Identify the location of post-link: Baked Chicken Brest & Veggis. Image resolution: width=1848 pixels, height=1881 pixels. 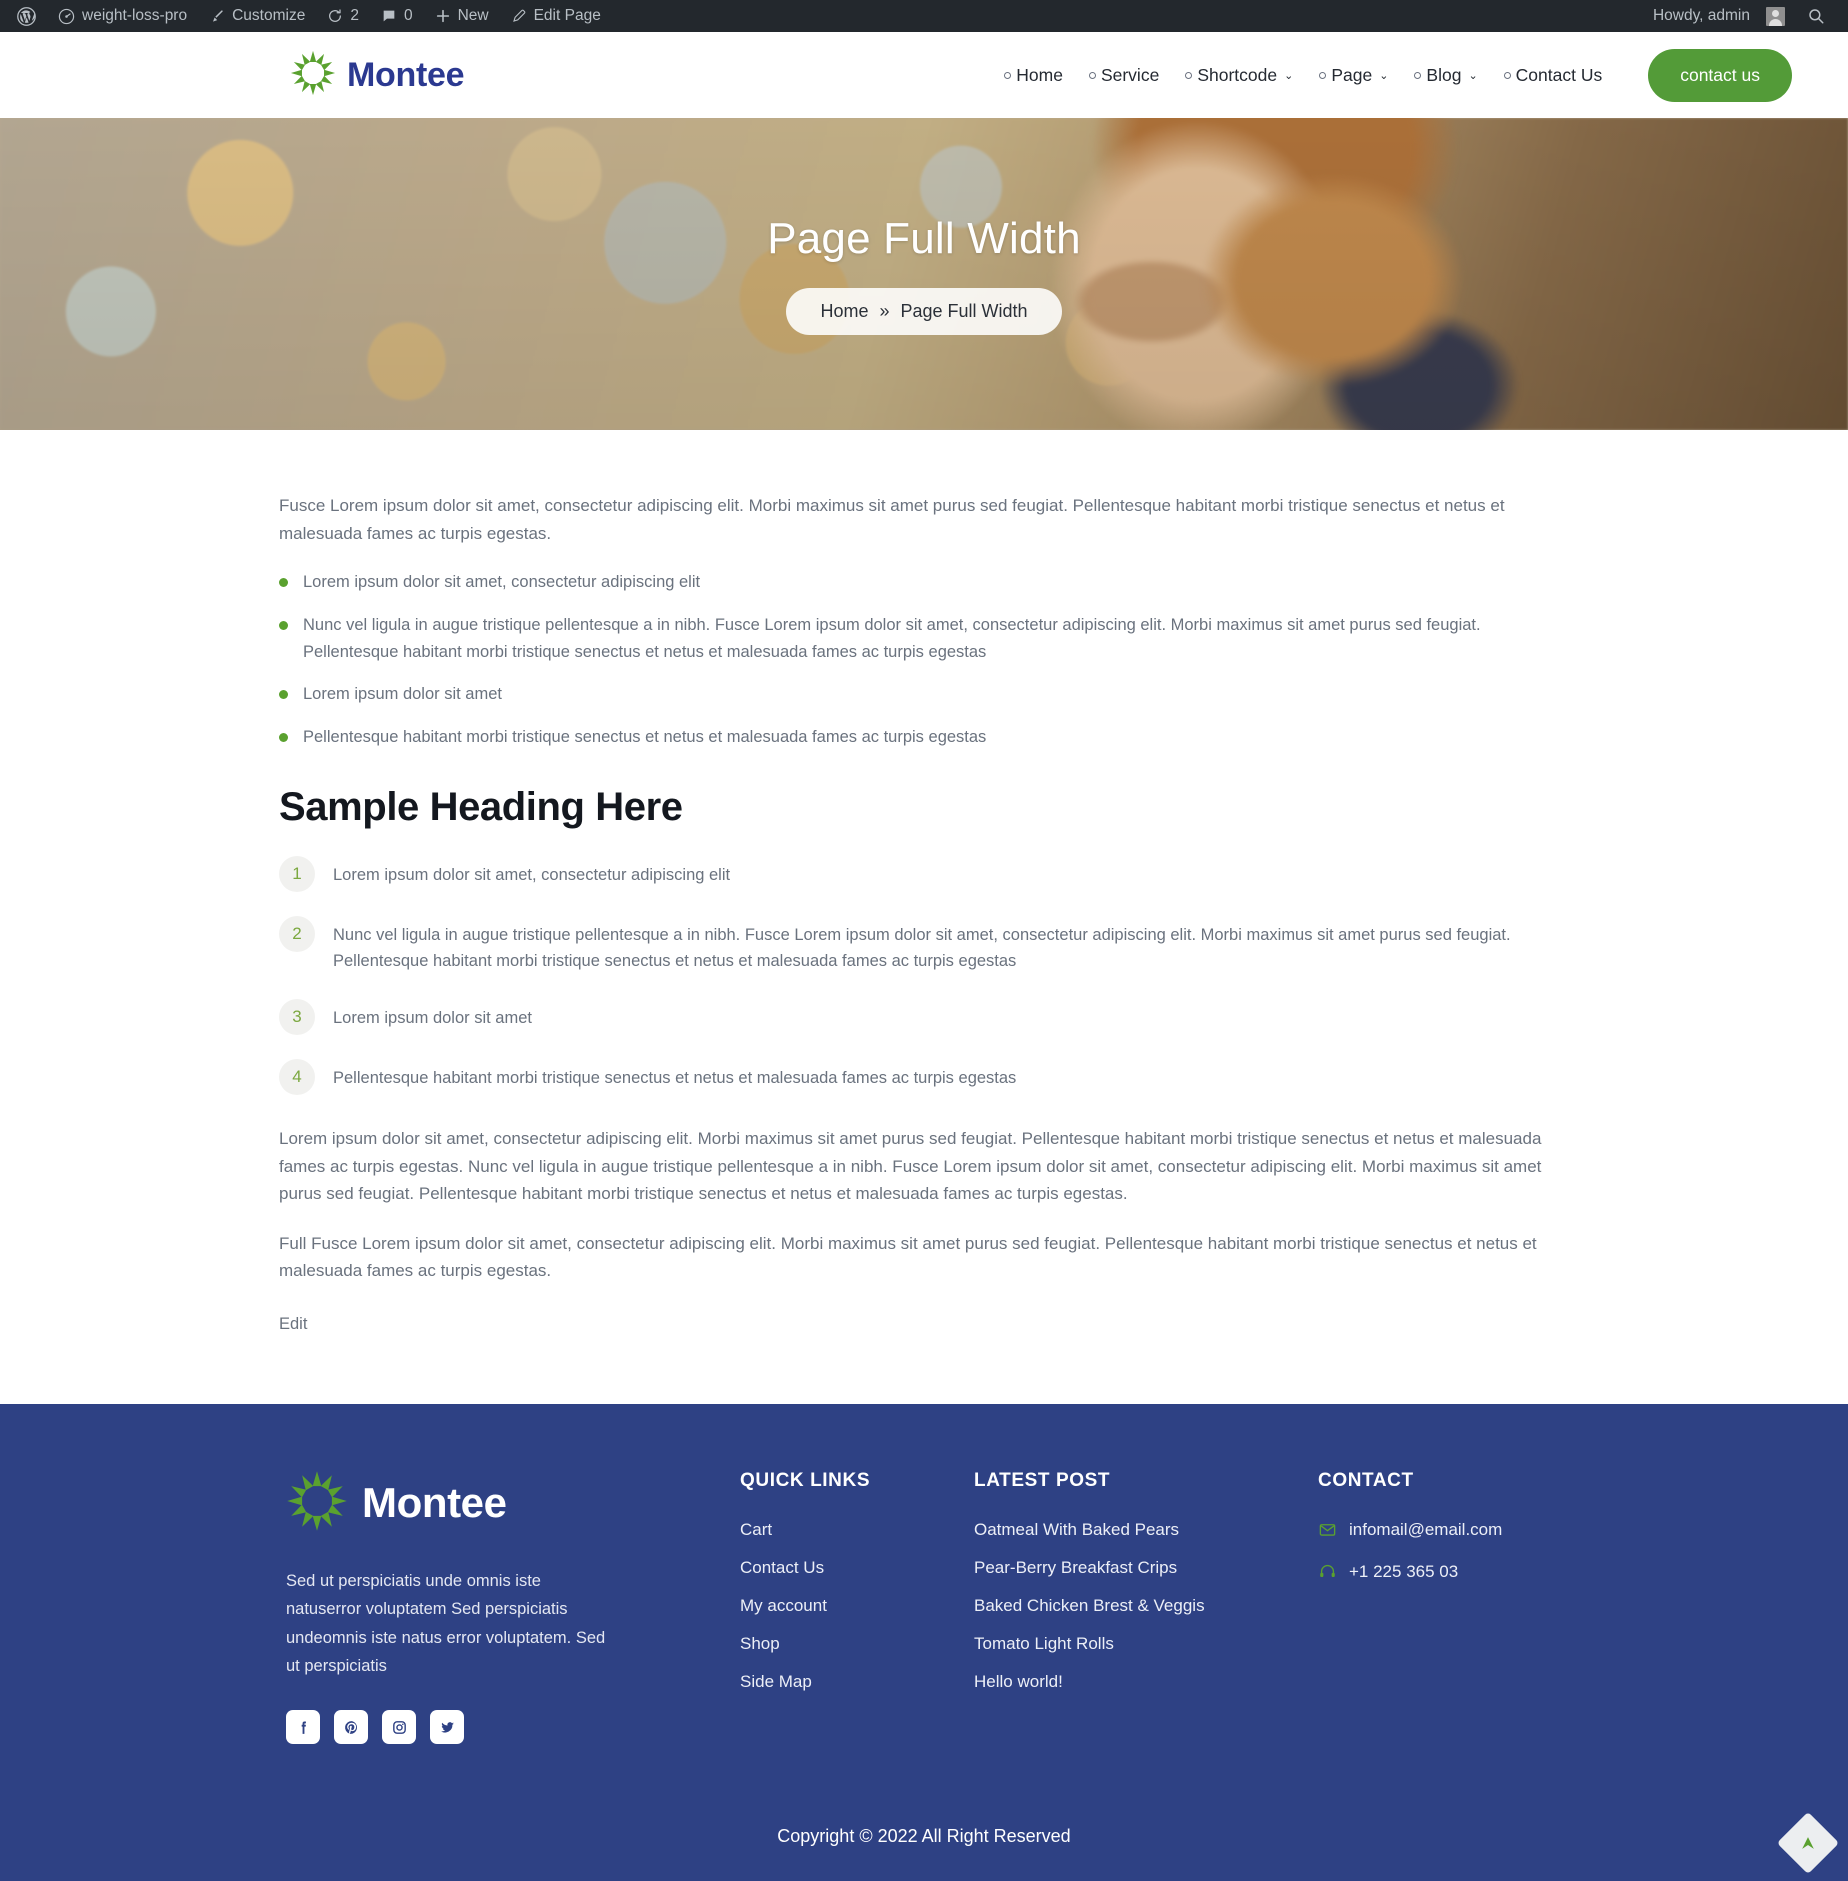
(1134, 1606).